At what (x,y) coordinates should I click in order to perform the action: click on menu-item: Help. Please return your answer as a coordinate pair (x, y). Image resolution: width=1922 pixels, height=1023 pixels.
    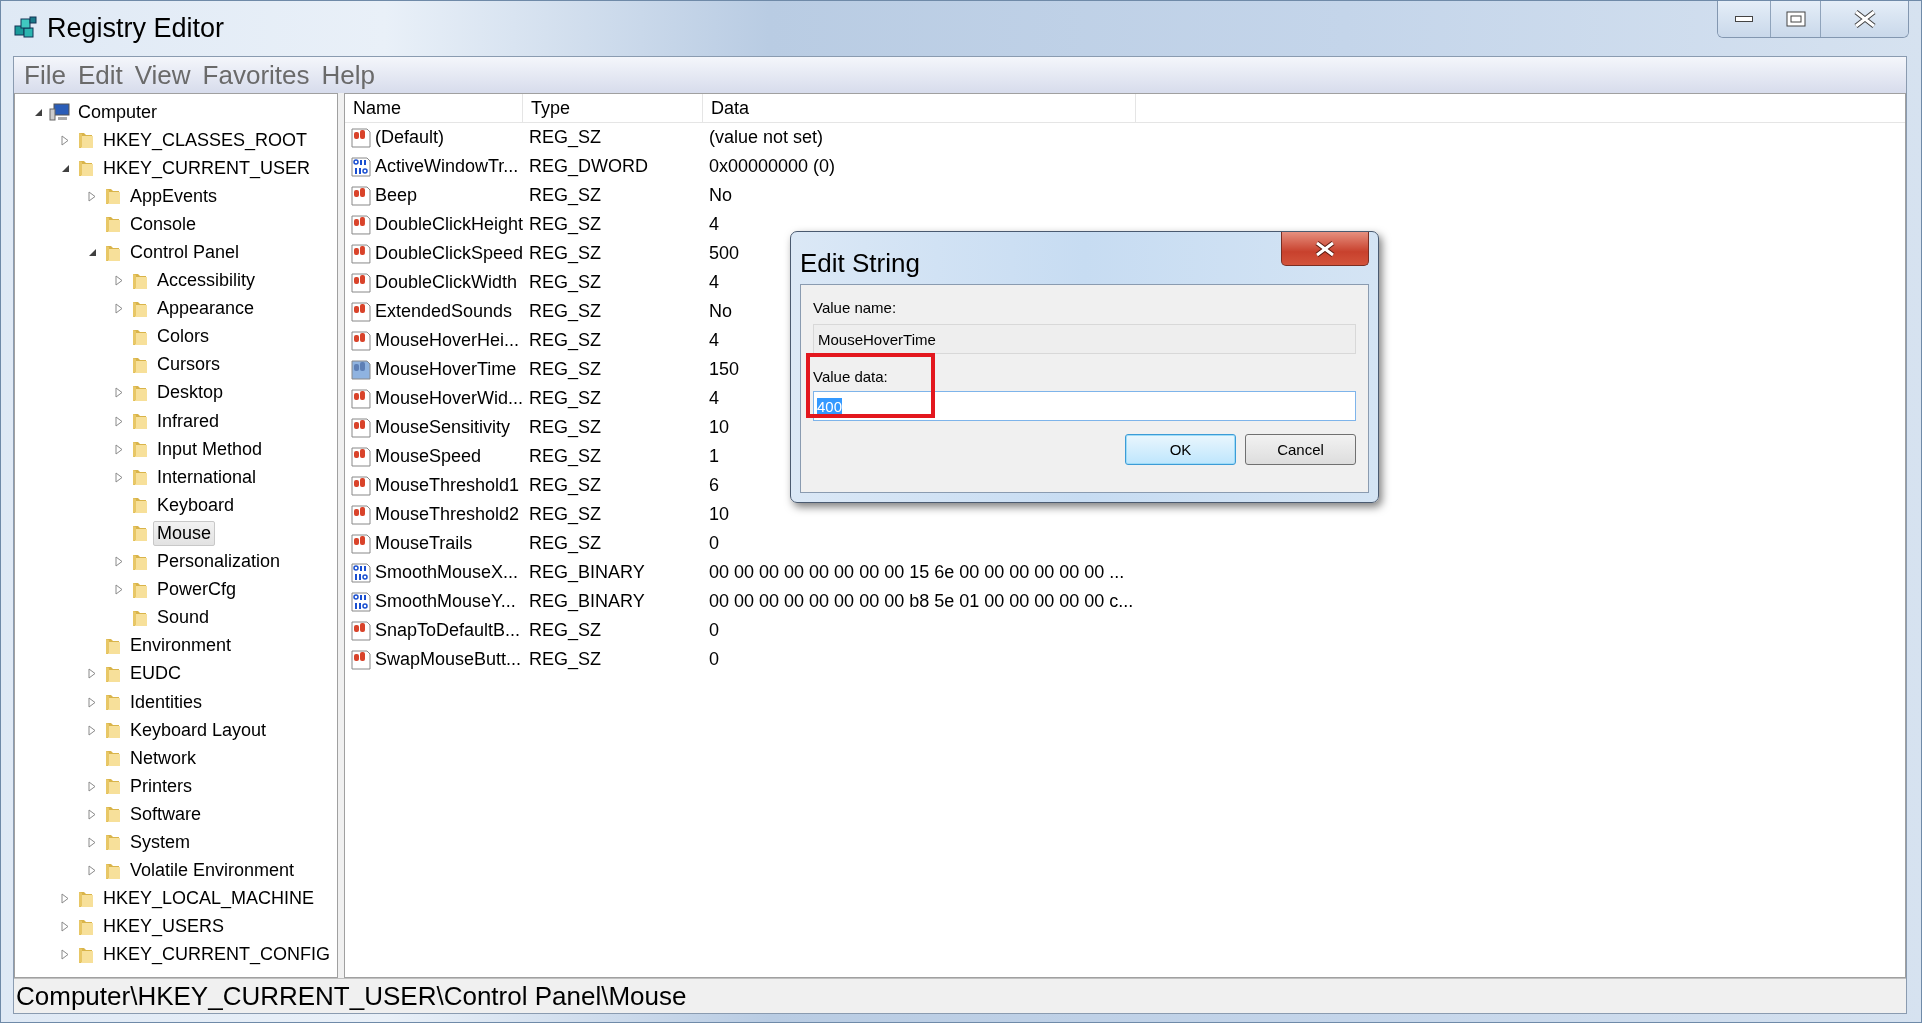
    Looking at the image, I should click on (348, 75).